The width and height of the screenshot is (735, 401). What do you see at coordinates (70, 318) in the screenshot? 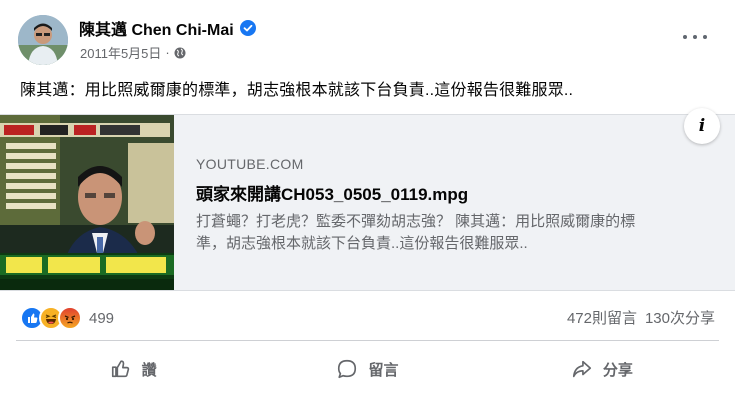
I see `angry-reaction-icon` at bounding box center [70, 318].